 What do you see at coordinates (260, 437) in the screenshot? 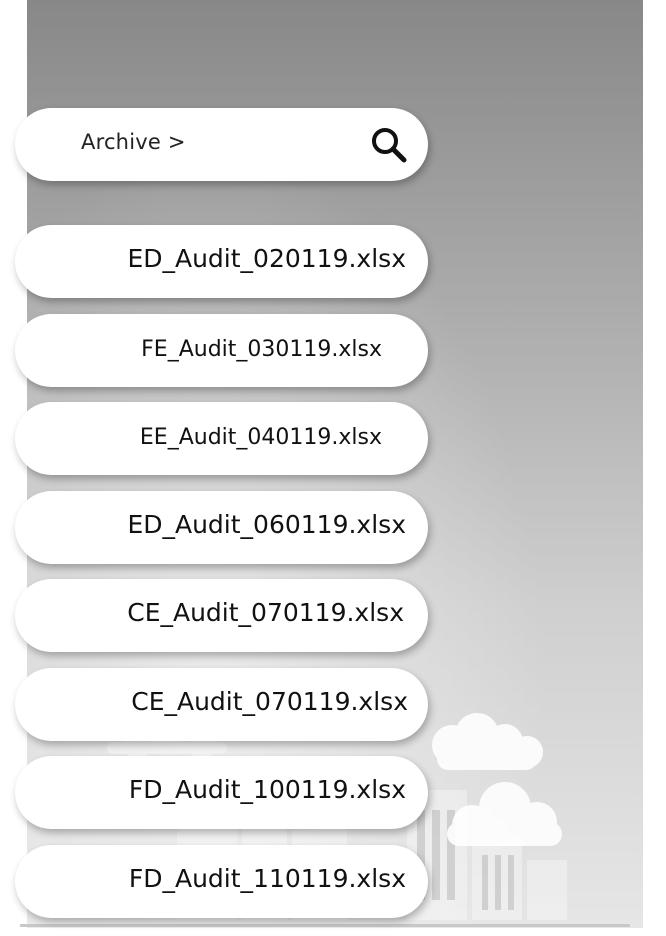
I see `file-name: EE_Audit_040119.xlsx` at bounding box center [260, 437].